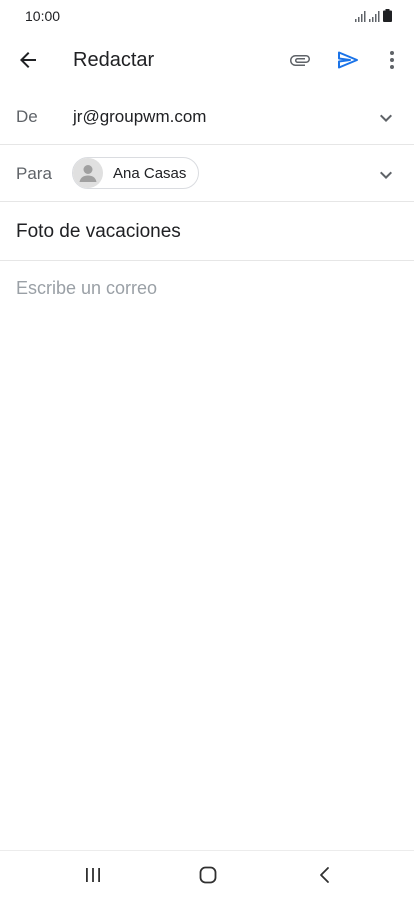  I want to click on send-icon, so click(348, 60).